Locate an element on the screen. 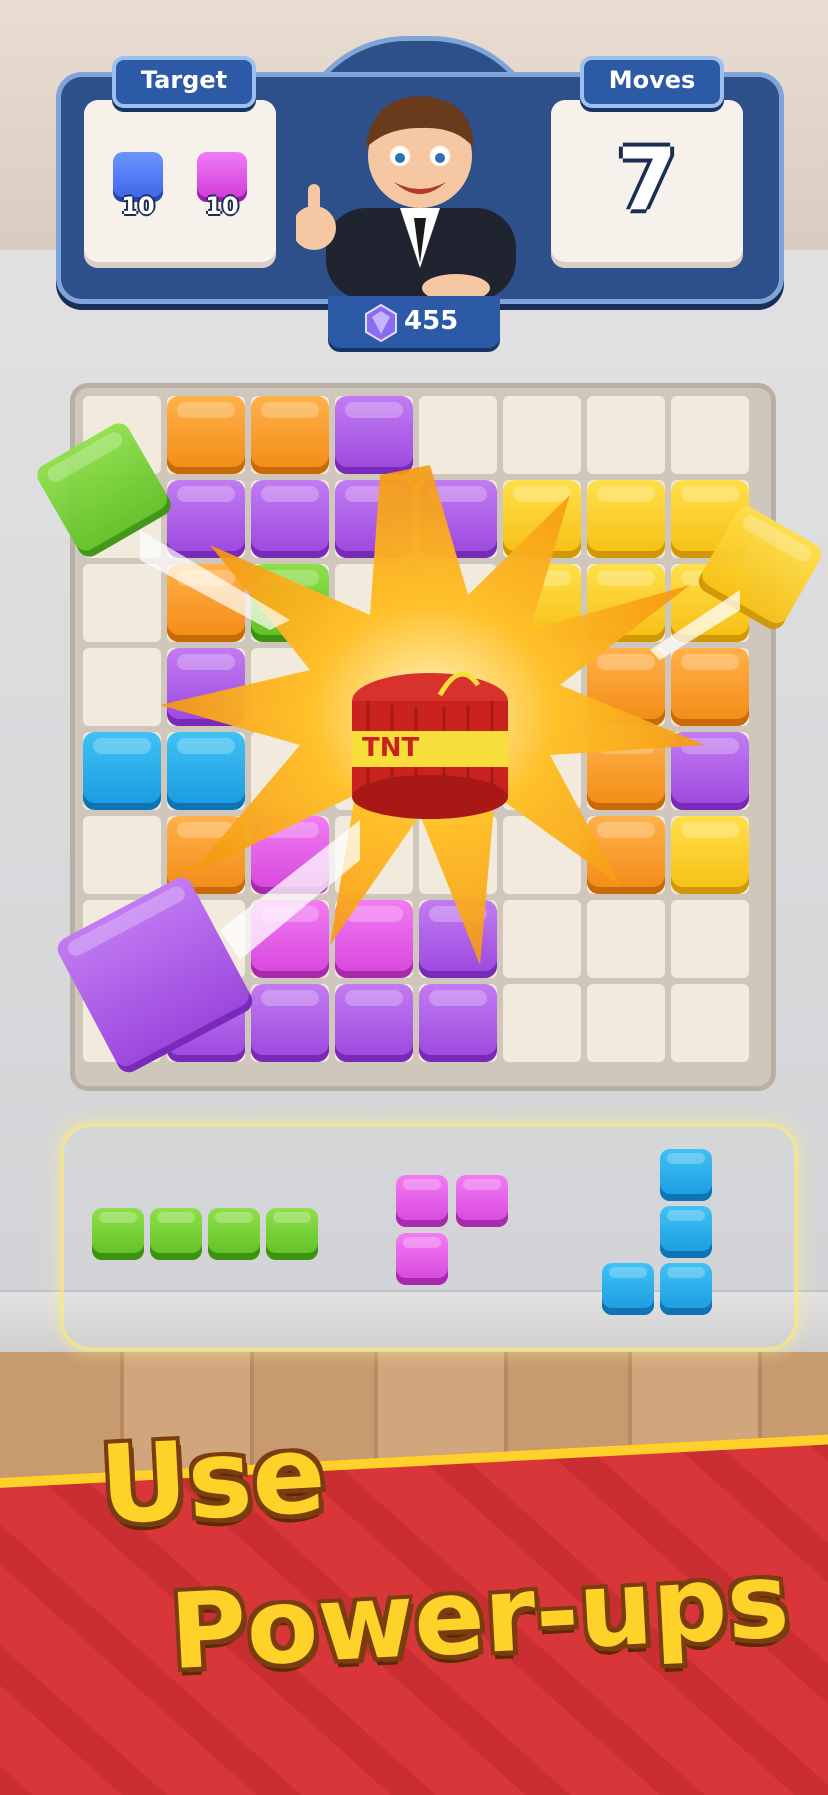 The width and height of the screenshot is (828, 1795). target-label: Target is located at coordinates (184, 82).